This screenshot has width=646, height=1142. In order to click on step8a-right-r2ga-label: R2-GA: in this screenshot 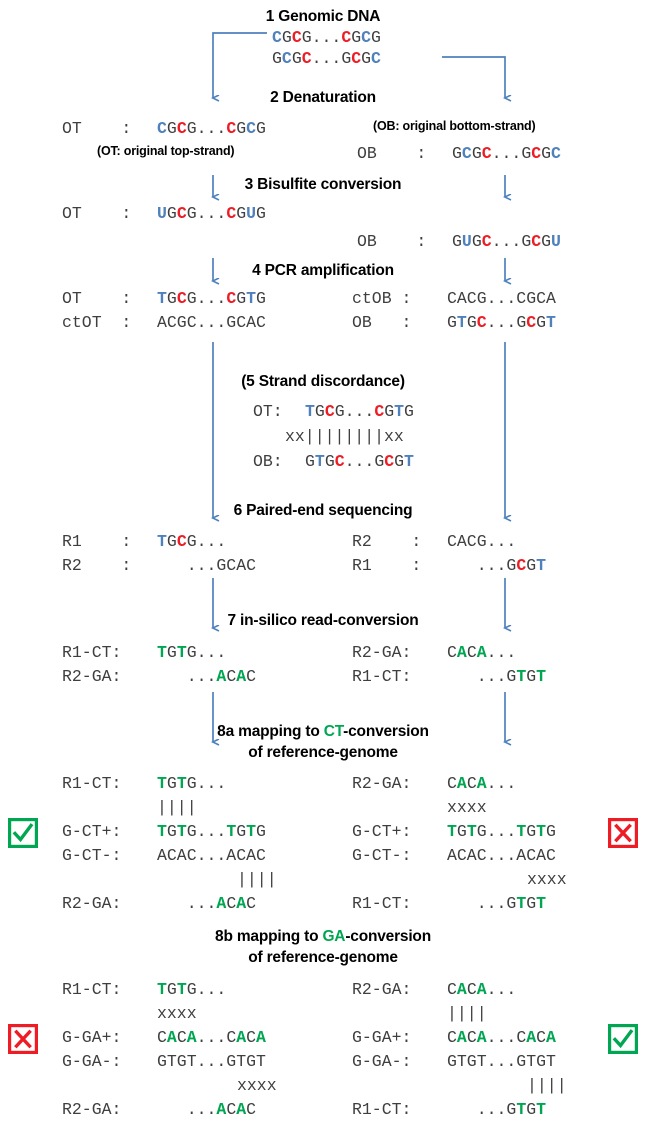, I will do `click(382, 783)`.